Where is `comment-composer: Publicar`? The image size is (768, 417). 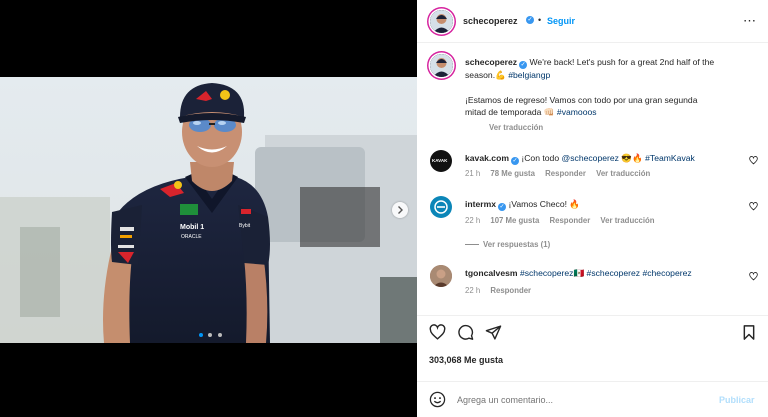 comment-composer: Publicar is located at coordinates (592, 399).